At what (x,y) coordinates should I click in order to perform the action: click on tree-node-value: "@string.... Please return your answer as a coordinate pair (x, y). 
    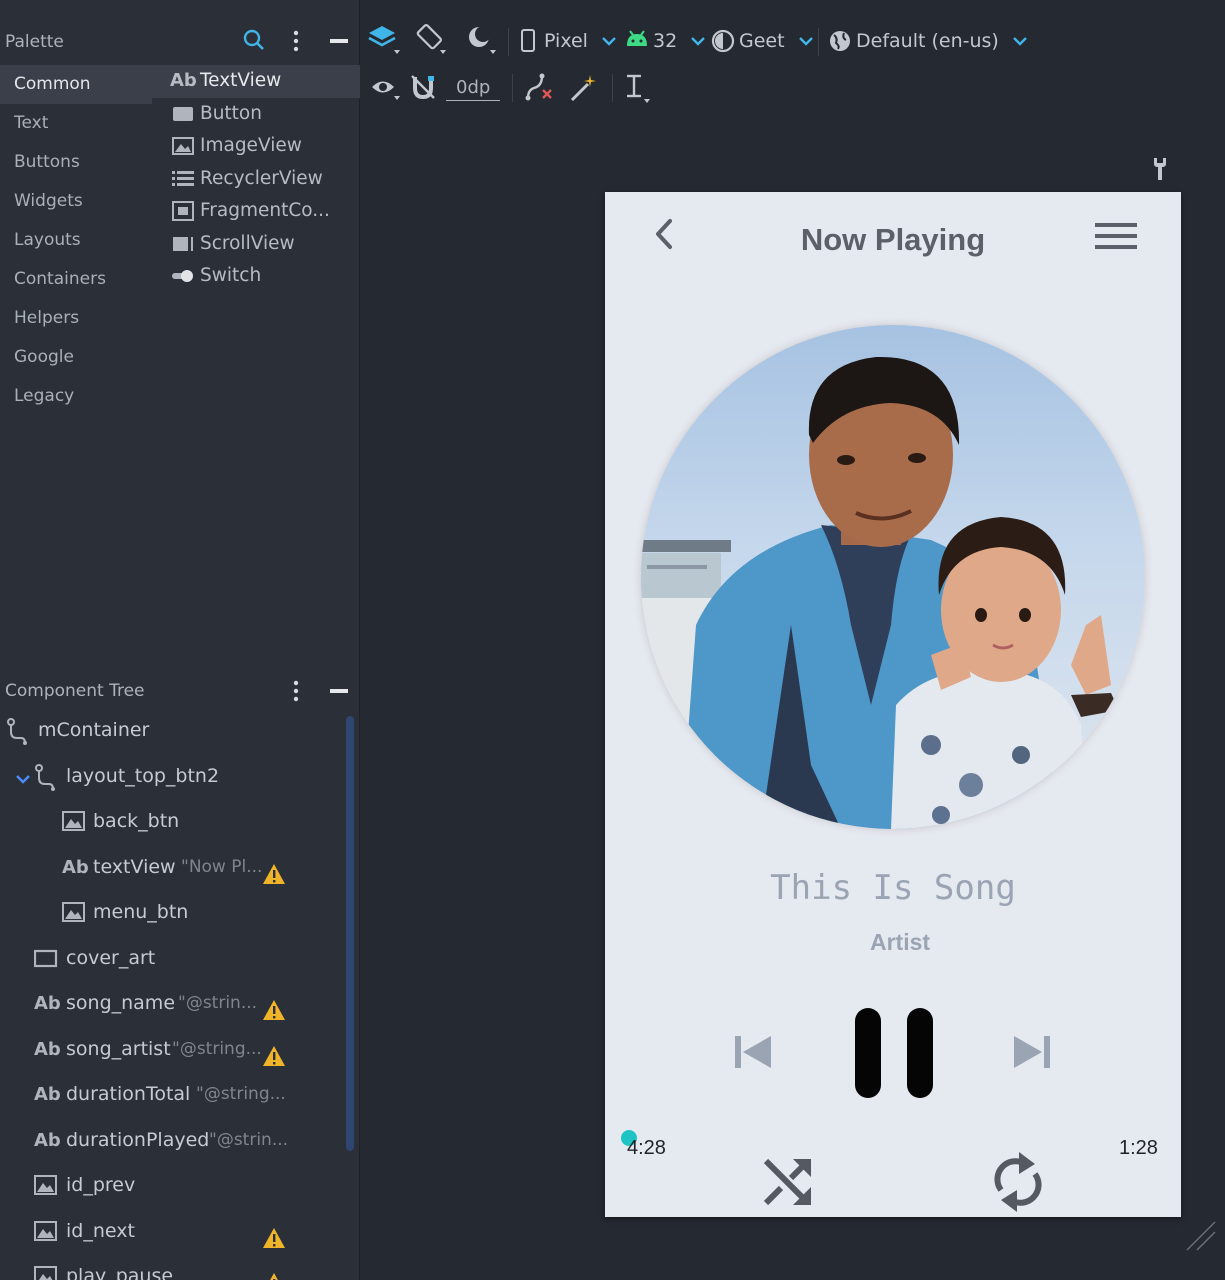
    Looking at the image, I should click on (241, 1094).